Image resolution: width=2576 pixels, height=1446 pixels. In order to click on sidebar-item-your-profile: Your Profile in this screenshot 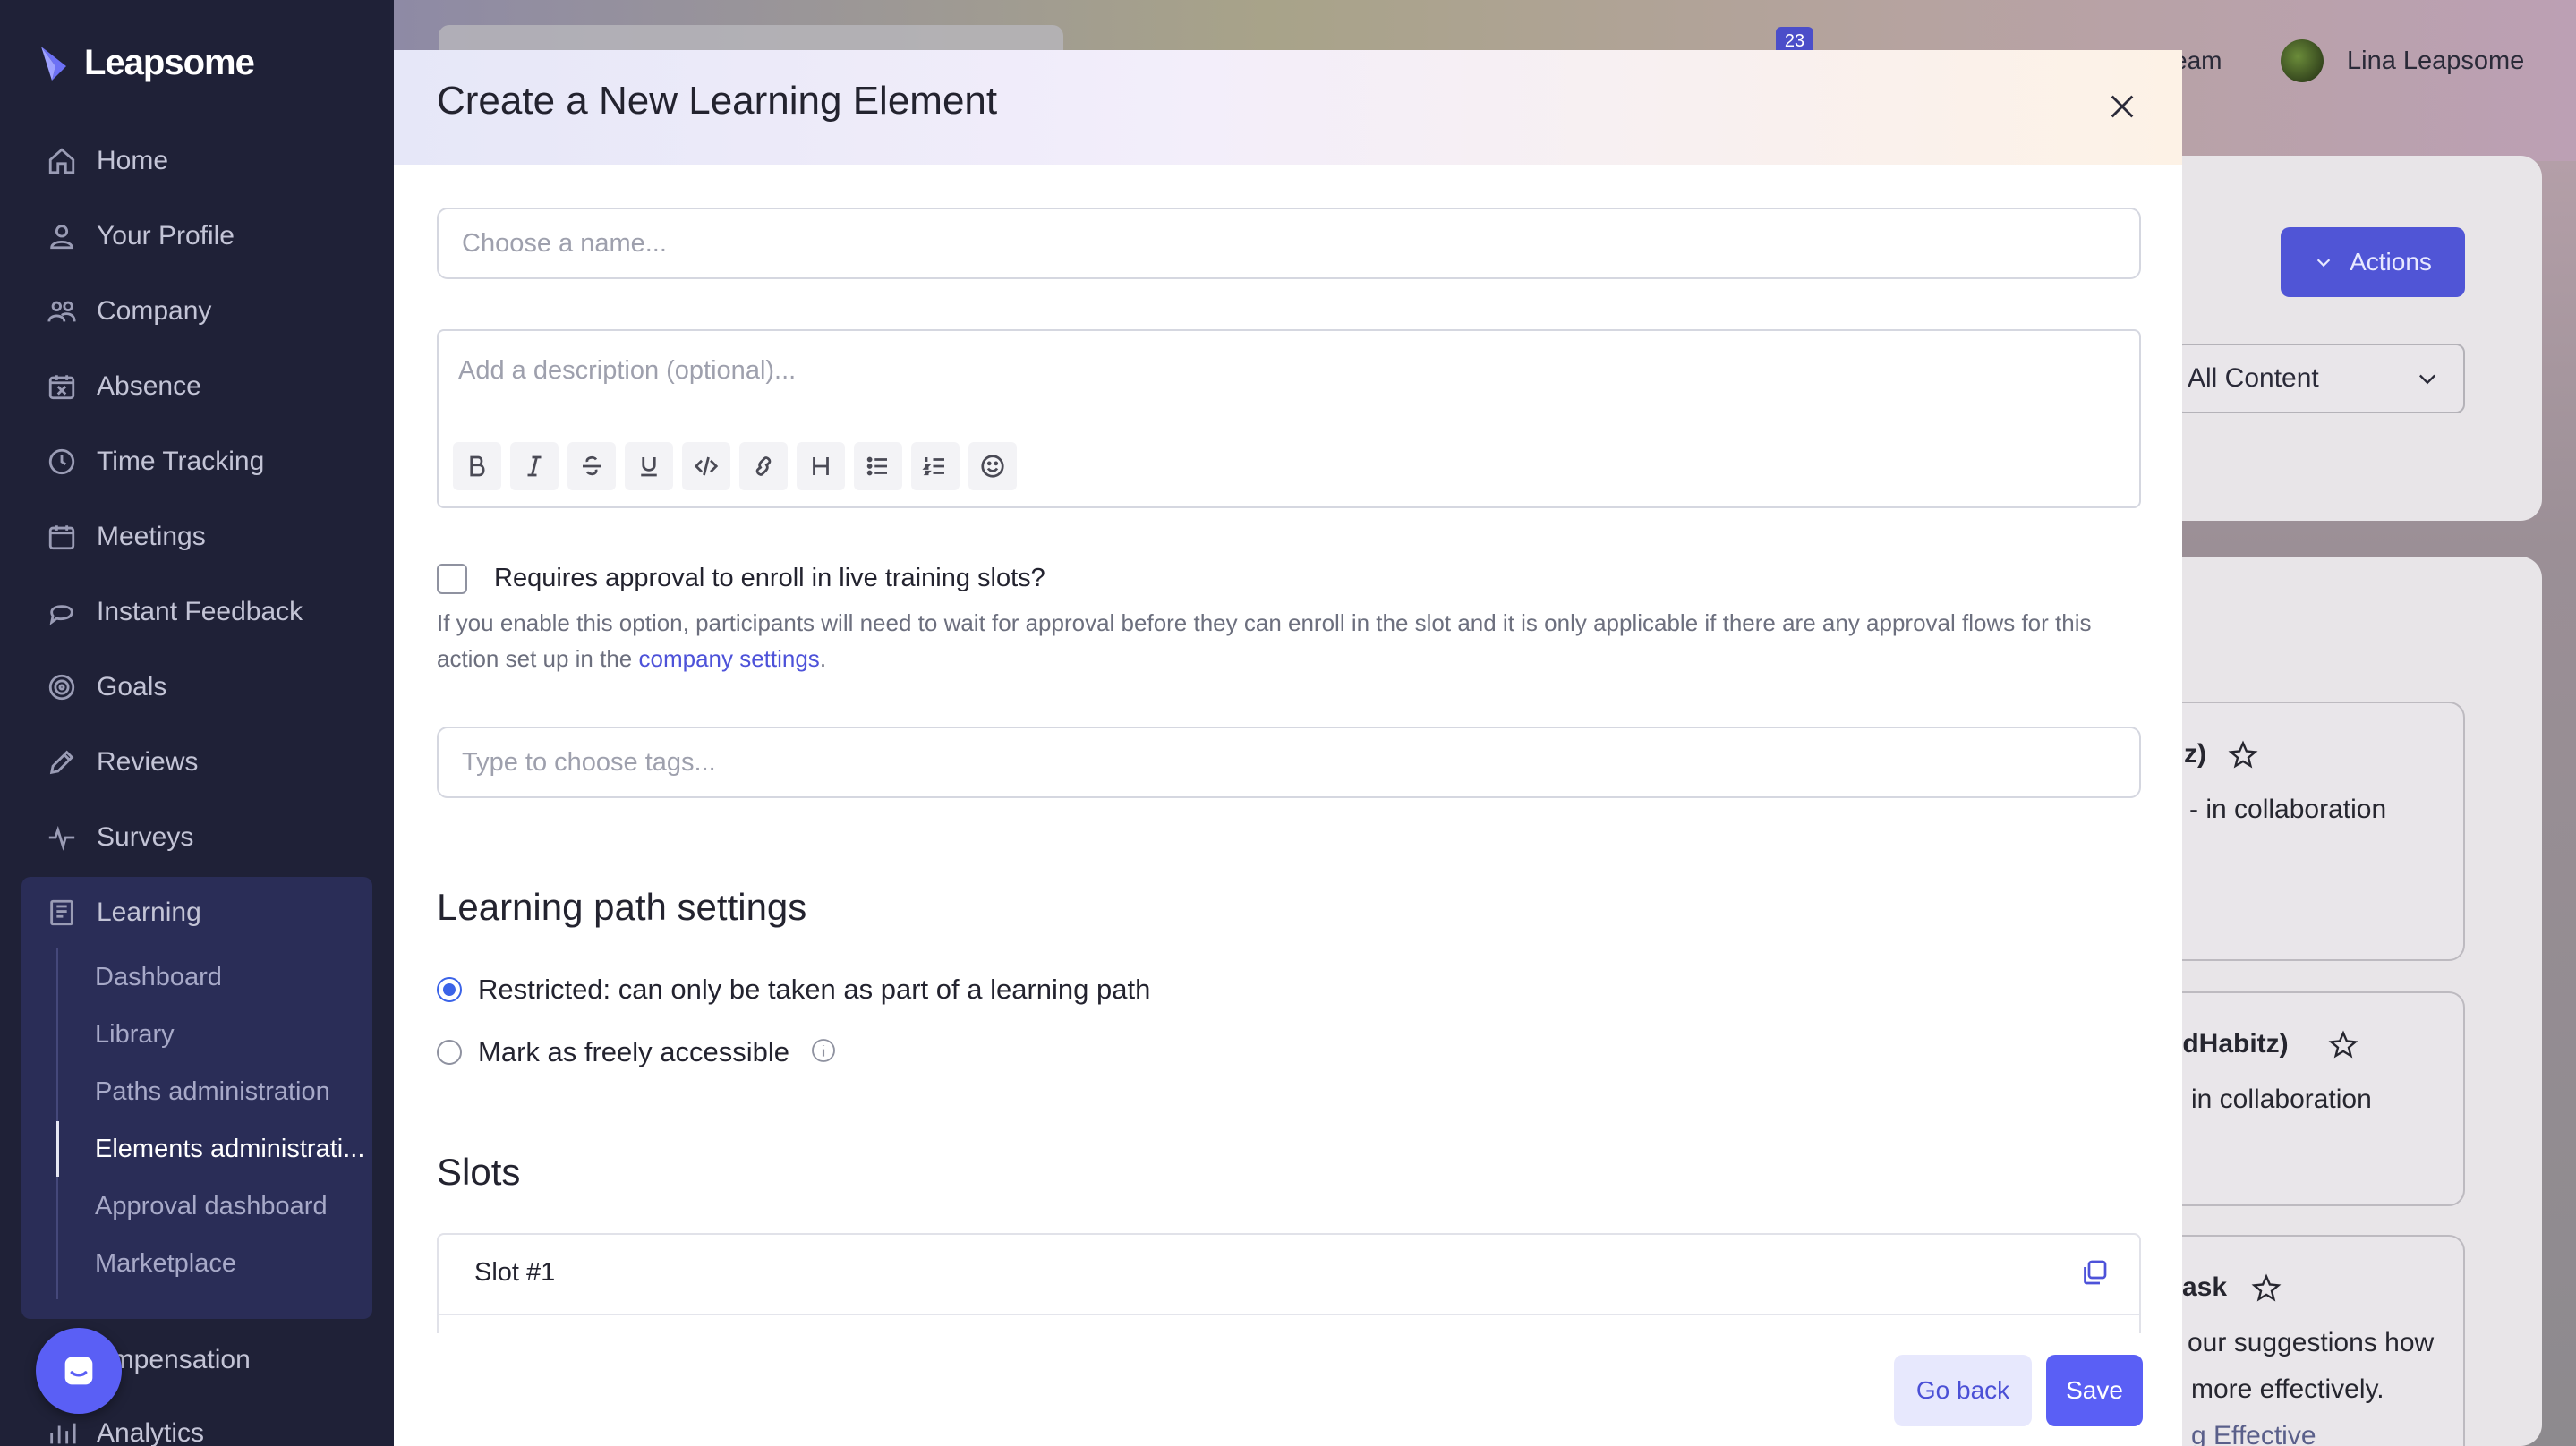, I will do `click(141, 236)`.